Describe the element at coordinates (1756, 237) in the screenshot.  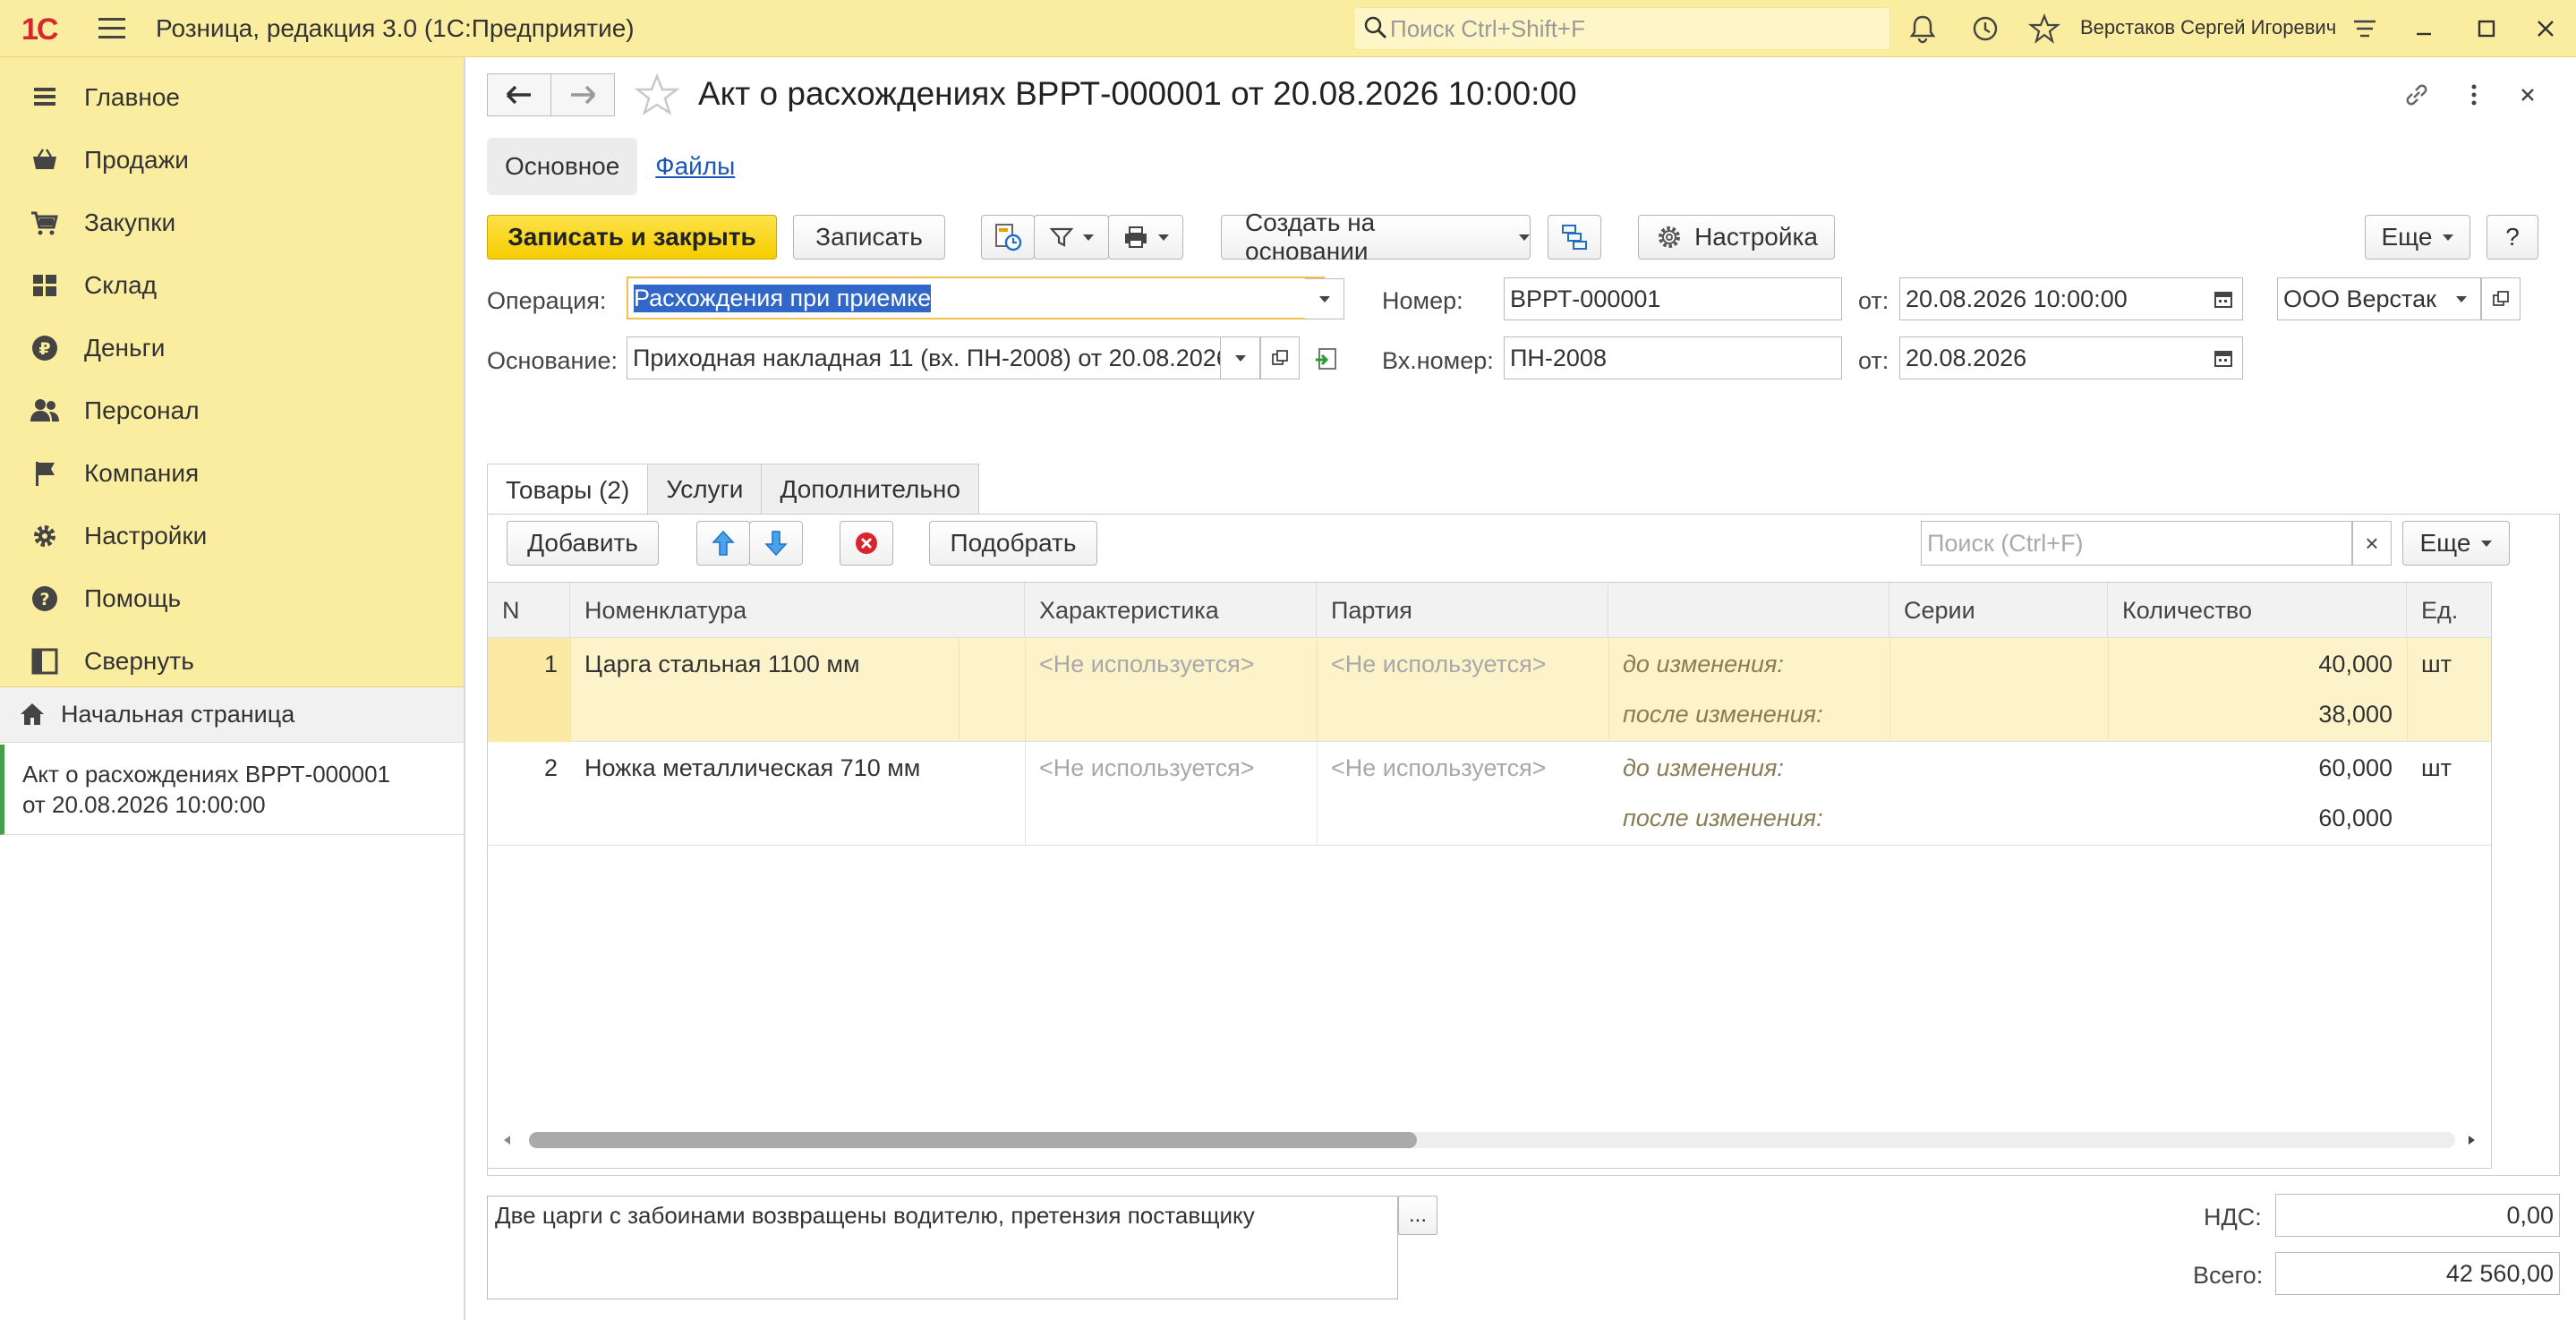
I see `settings-label: Настройка` at that location.